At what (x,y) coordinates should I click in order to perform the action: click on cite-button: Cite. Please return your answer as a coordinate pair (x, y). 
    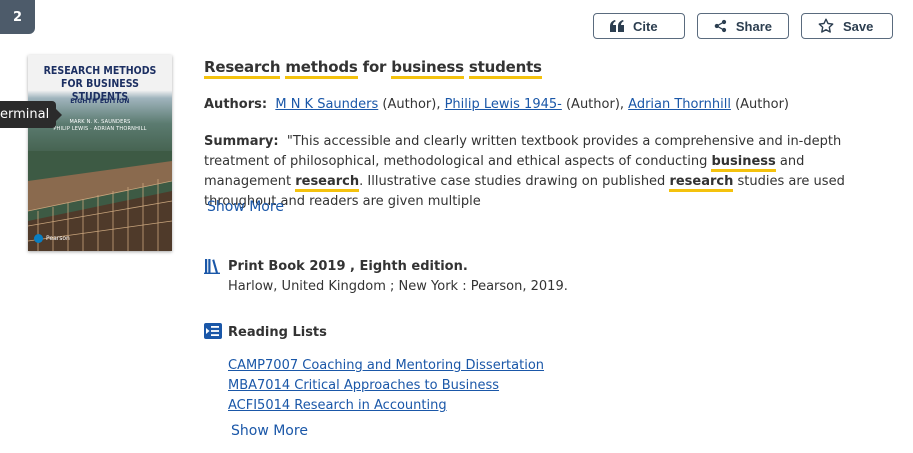
    Looking at the image, I should click on (639, 26).